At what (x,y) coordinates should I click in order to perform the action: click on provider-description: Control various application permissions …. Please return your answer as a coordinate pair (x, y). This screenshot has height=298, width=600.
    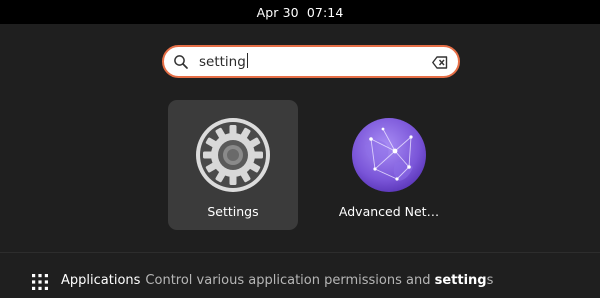
    Looking at the image, I should click on (319, 280).